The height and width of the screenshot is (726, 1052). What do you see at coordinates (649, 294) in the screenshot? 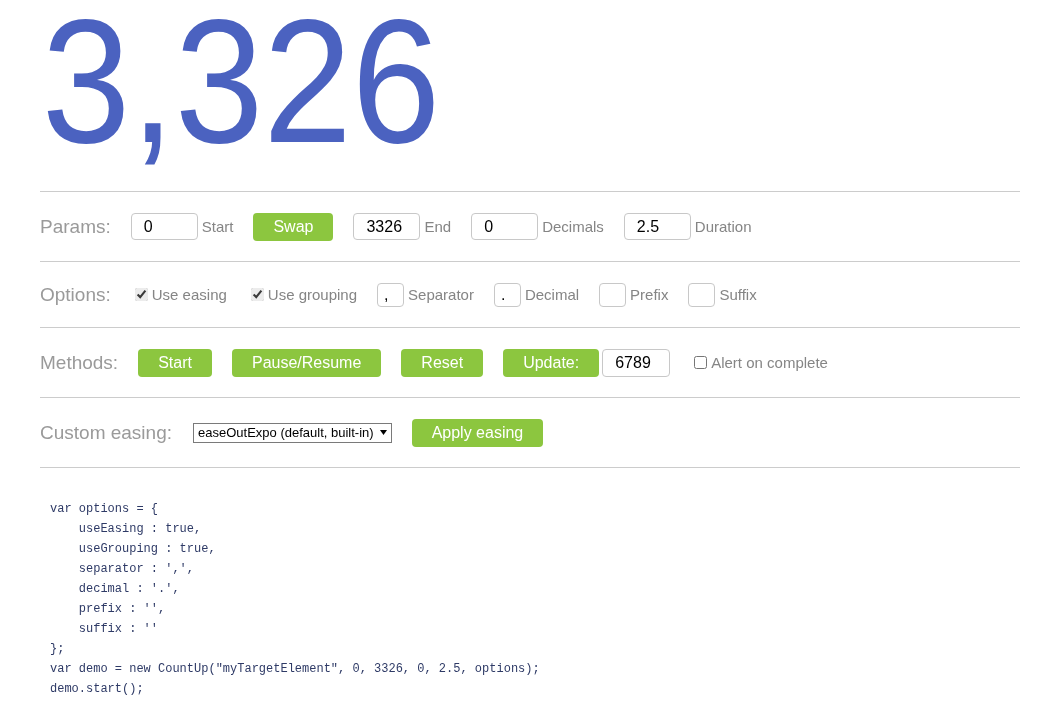
I see `field-caption: Prefix` at bounding box center [649, 294].